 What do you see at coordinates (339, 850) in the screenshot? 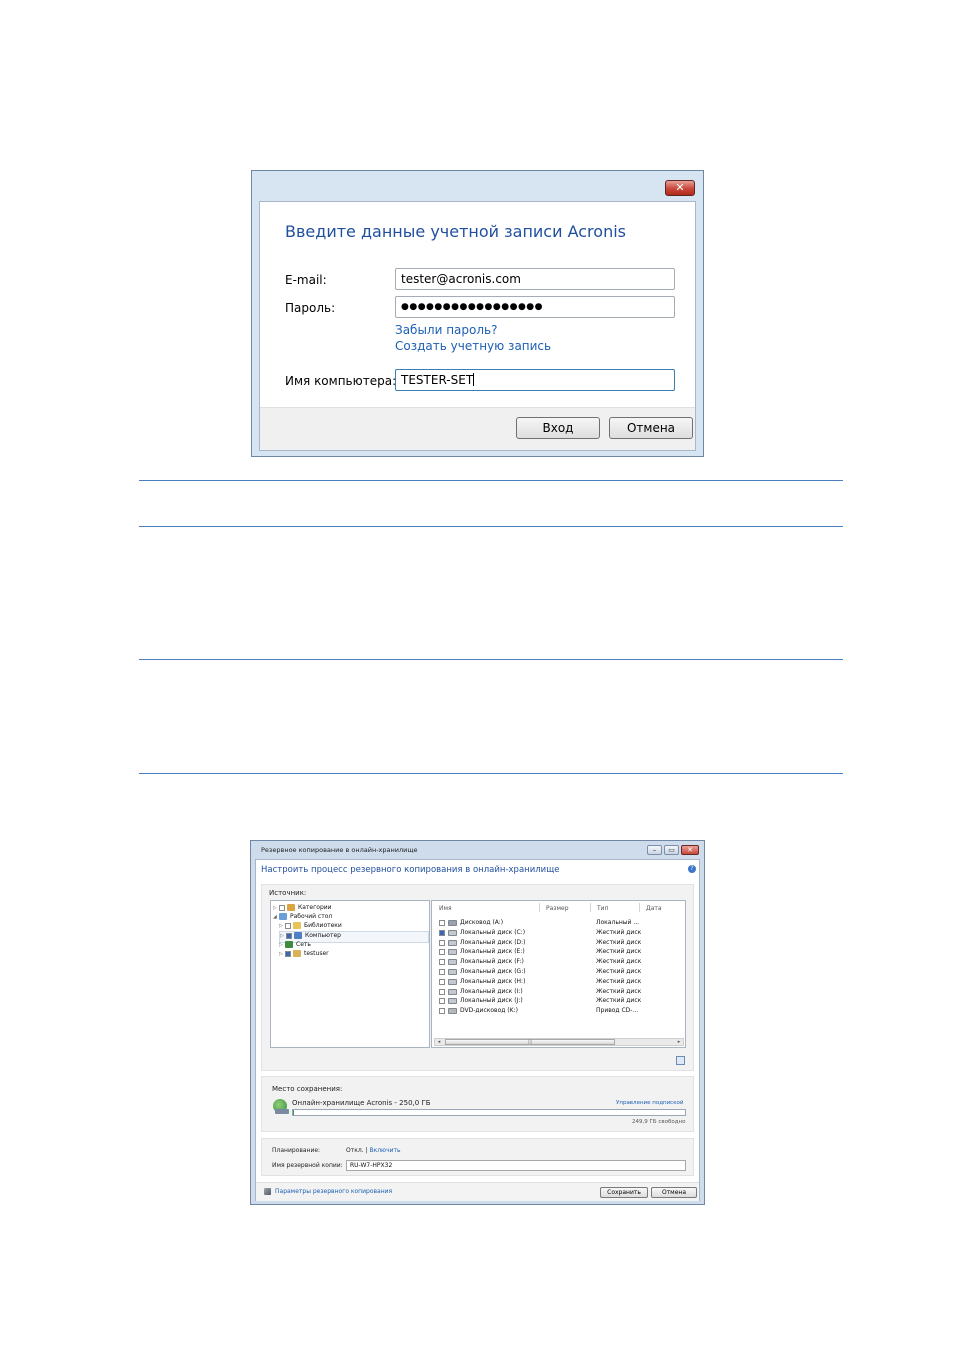
I see `window-title: Резервное копирование в онлайн-хранилище` at bounding box center [339, 850].